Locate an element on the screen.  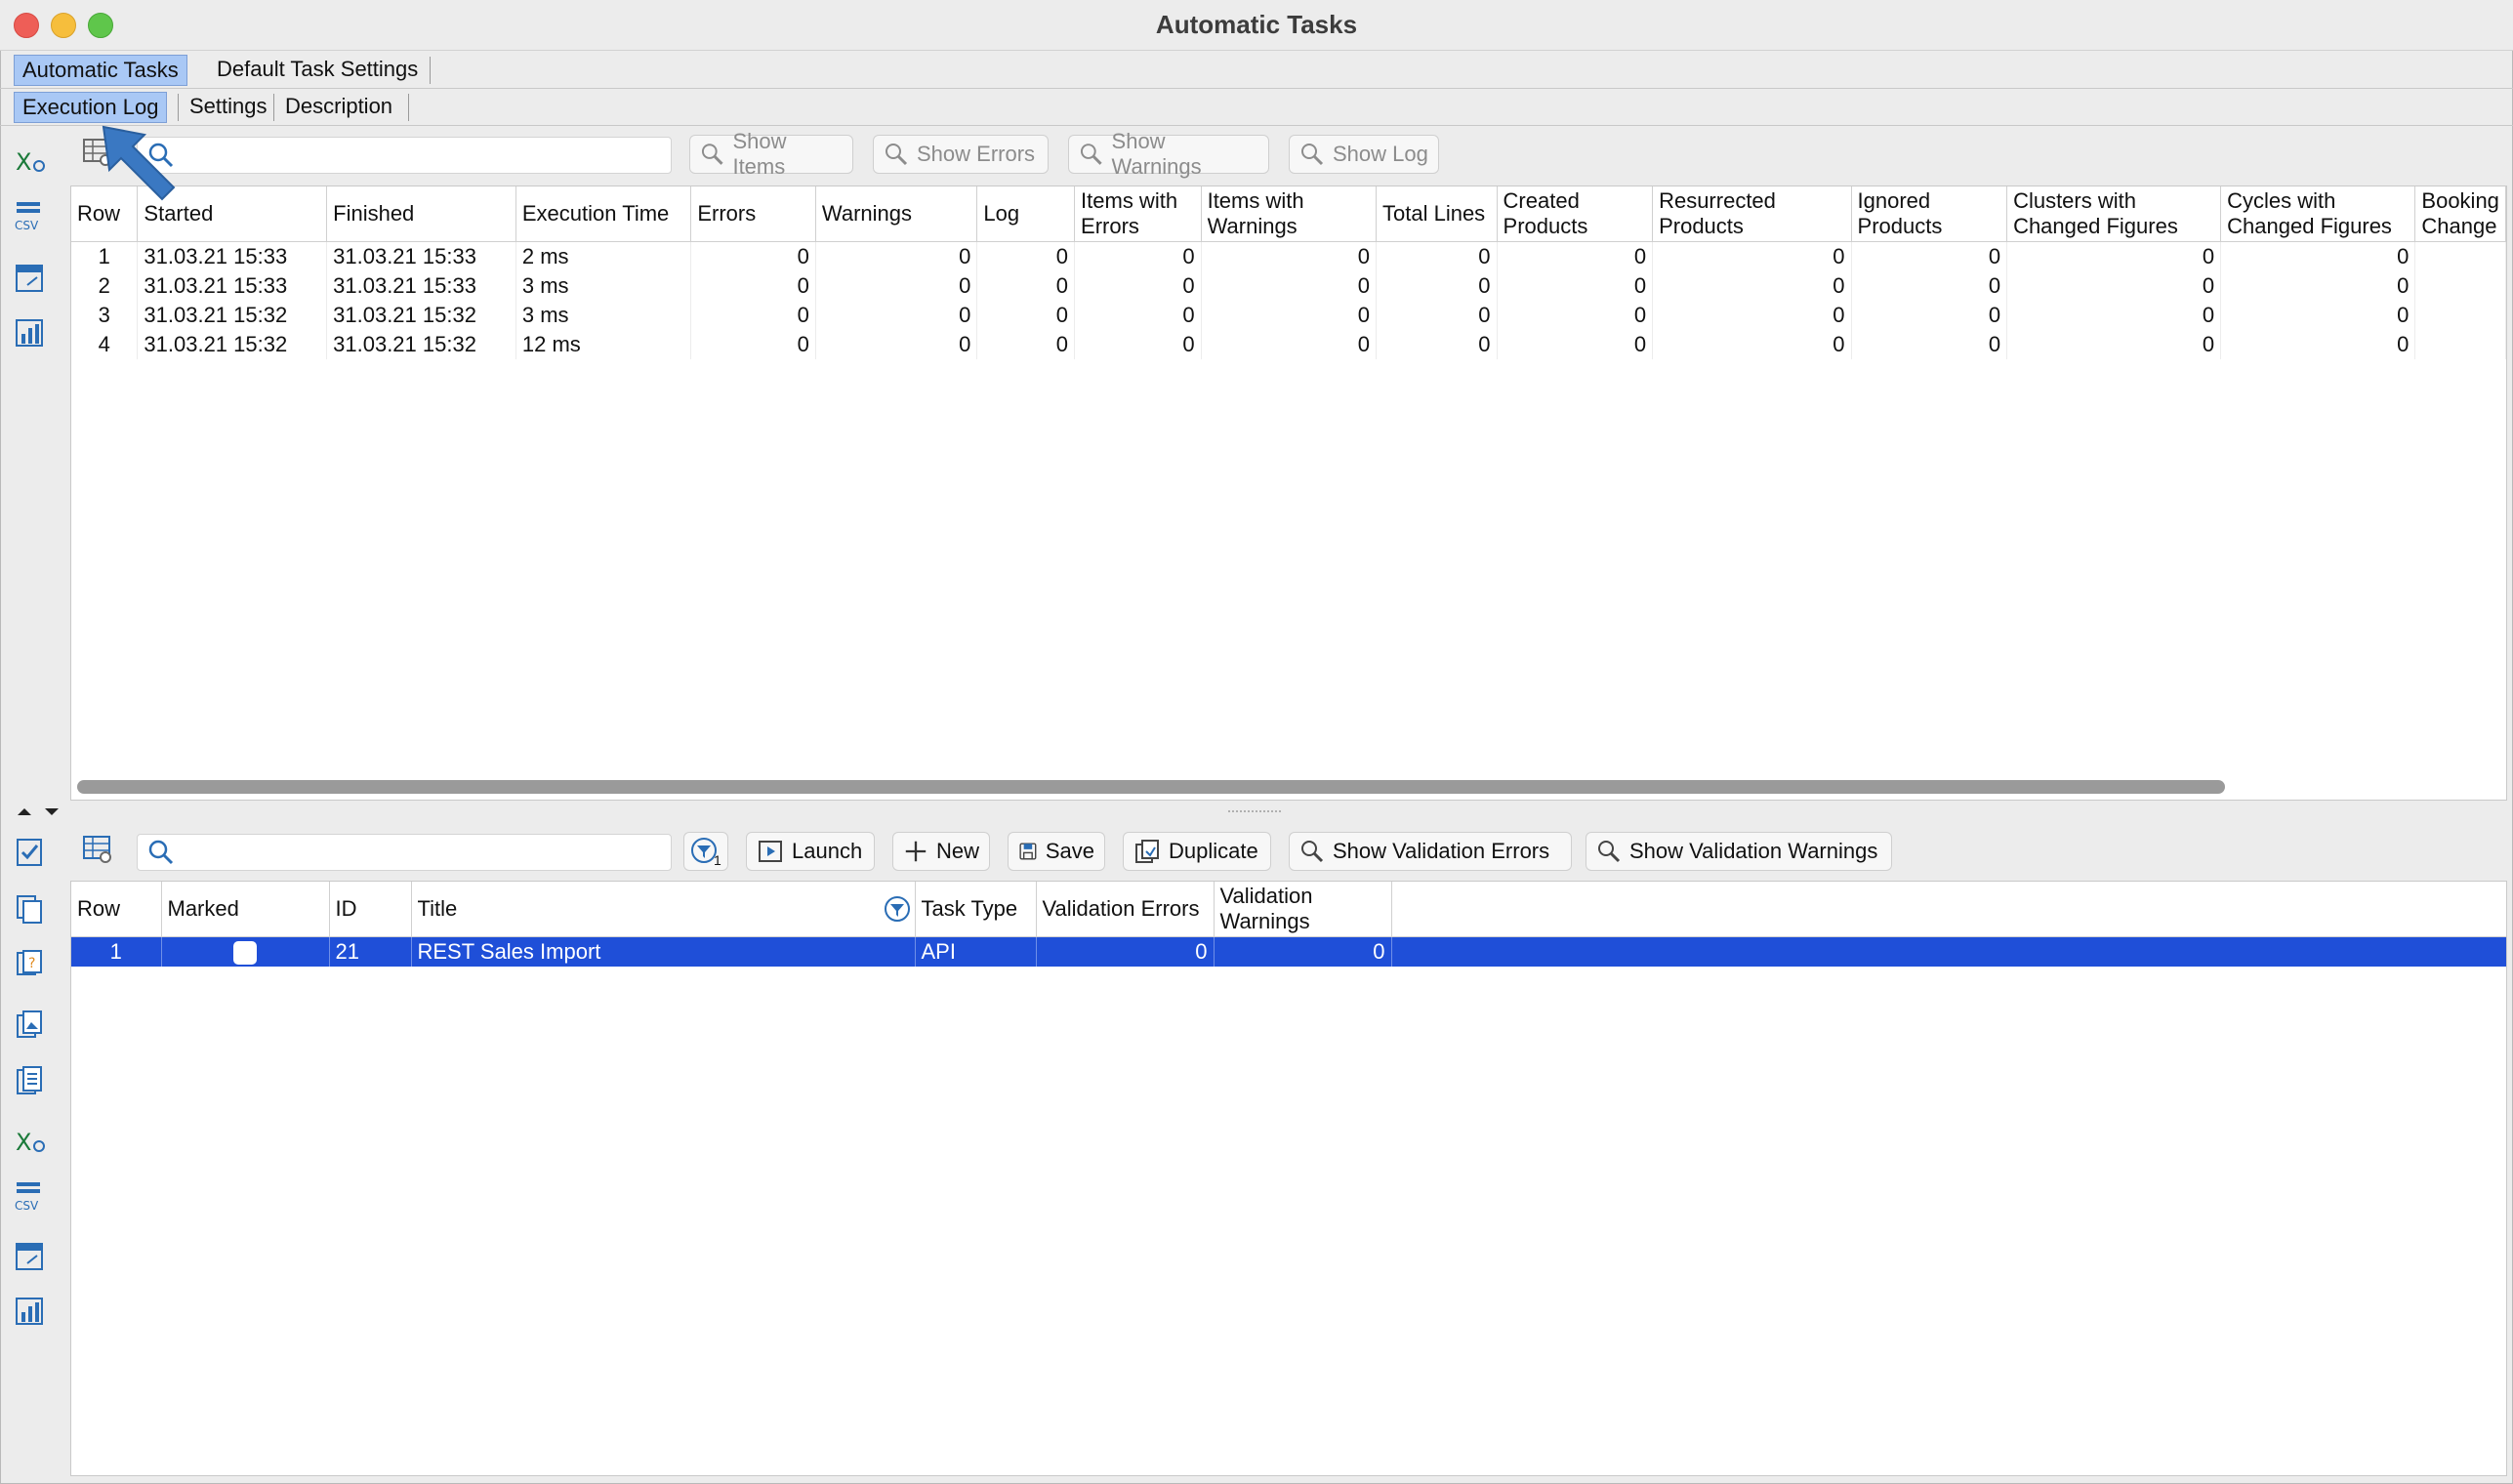
save-button: Save is located at coordinates (1056, 852).